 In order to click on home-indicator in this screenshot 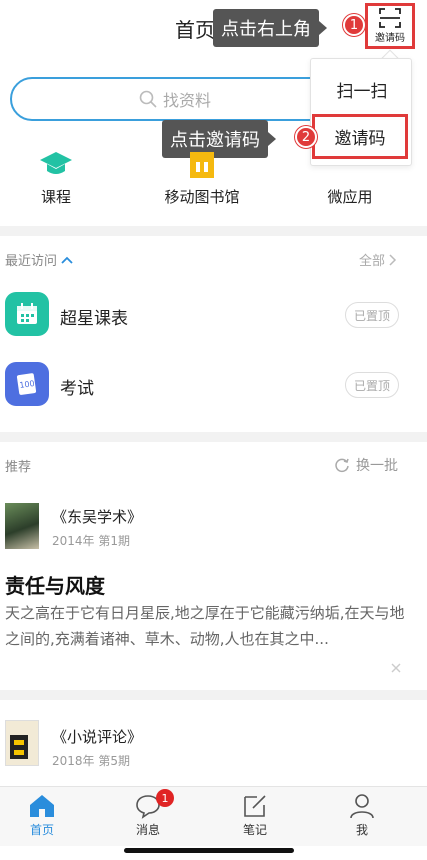, I will do `click(209, 850)`.